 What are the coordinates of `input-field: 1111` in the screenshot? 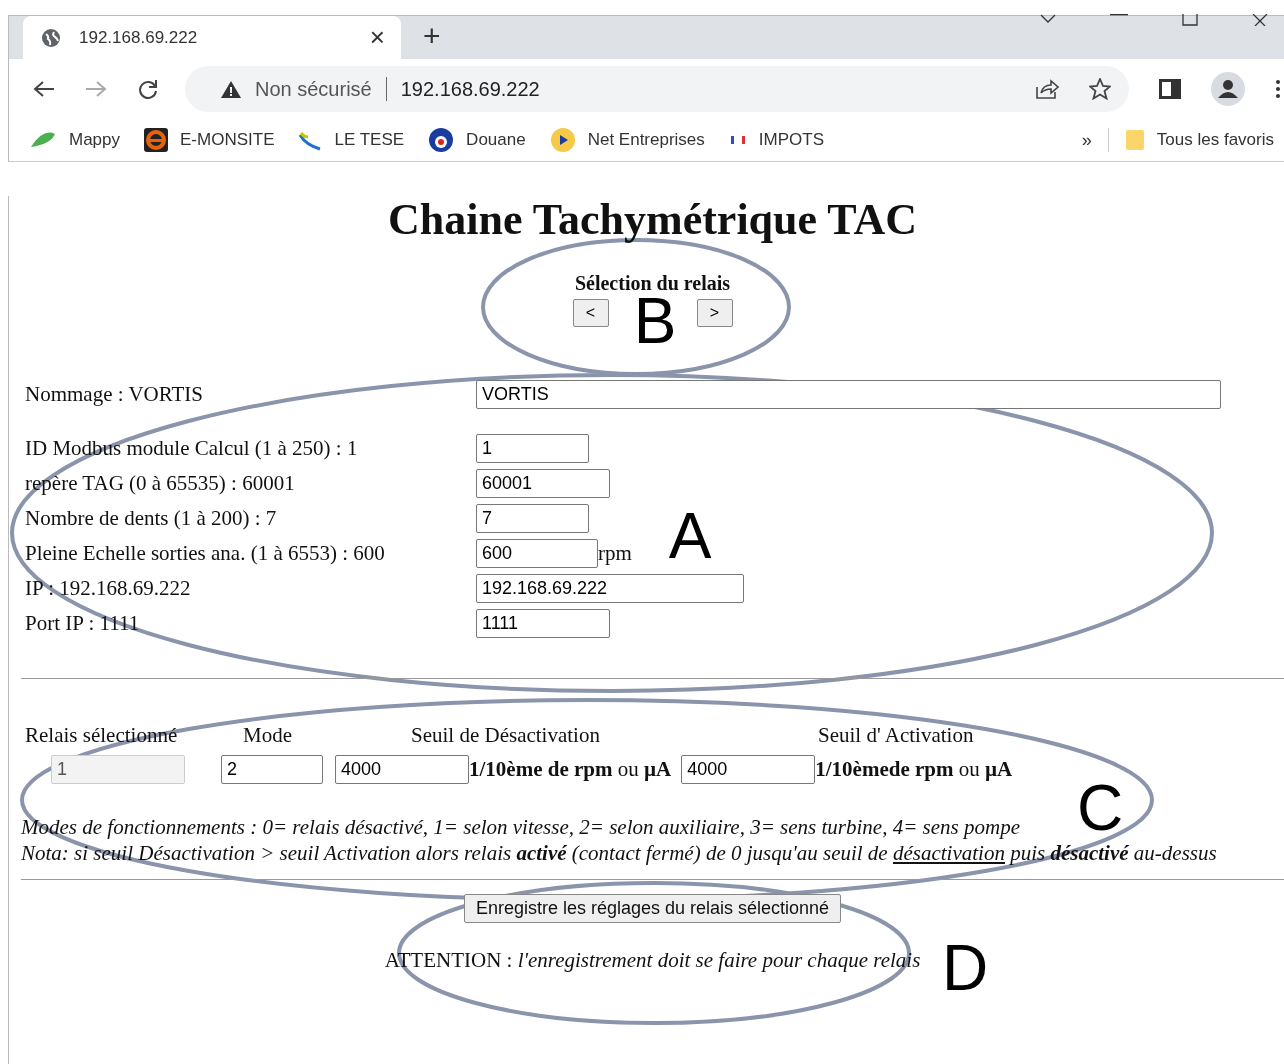 It's located at (543, 623).